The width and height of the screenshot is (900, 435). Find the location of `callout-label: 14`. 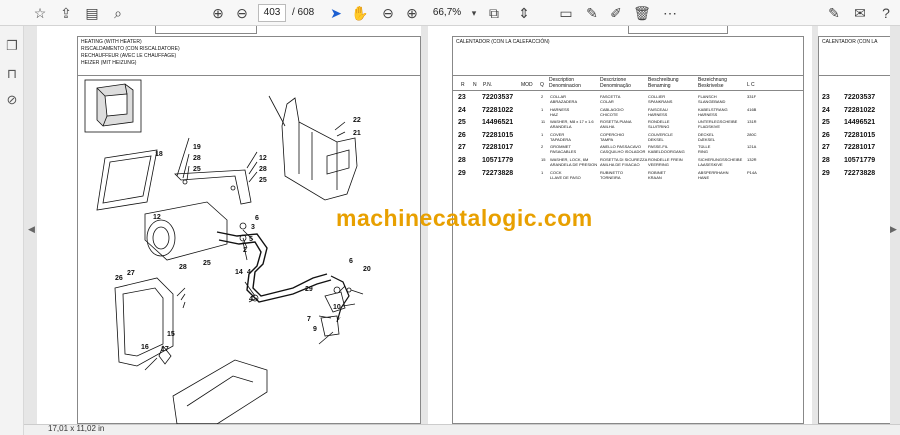

callout-label: 14 is located at coordinates (239, 272).